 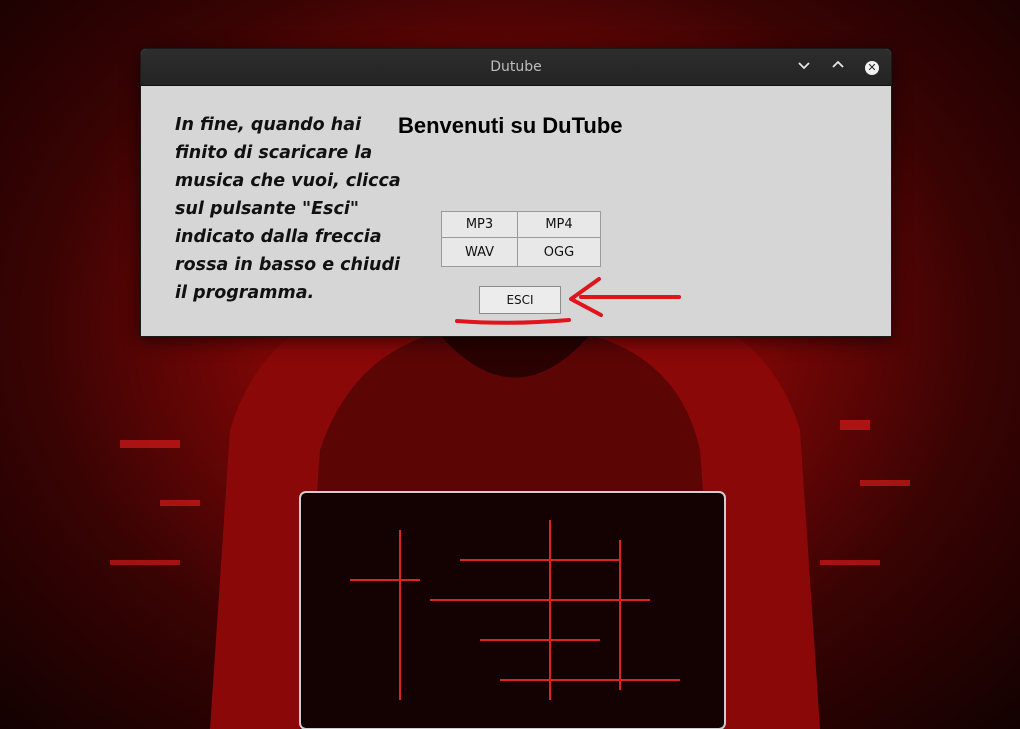 I want to click on window-title: Dutube, so click(x=516, y=67).